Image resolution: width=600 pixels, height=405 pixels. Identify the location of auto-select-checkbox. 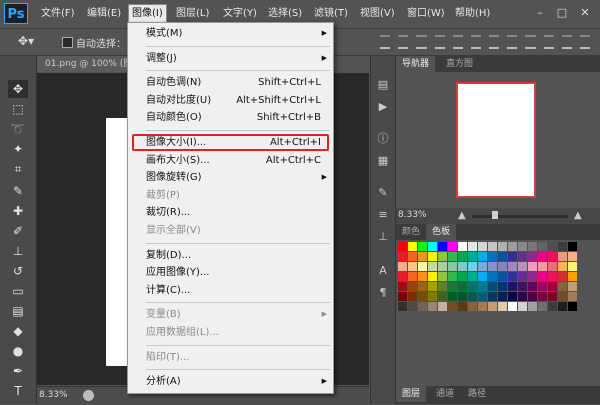
(67, 42).